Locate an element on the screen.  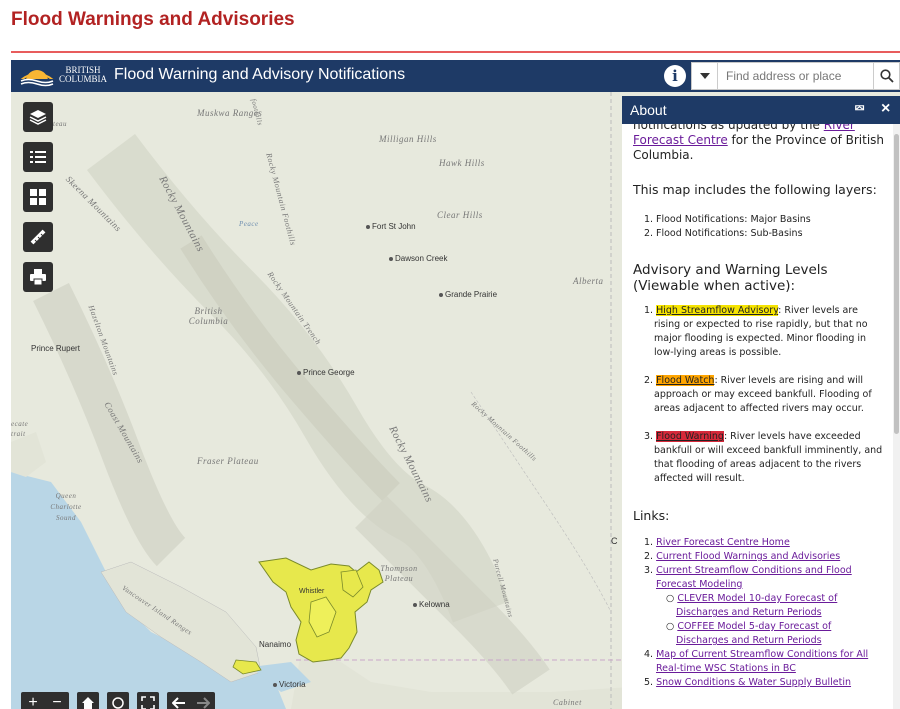
print-button is located at coordinates (38, 277).